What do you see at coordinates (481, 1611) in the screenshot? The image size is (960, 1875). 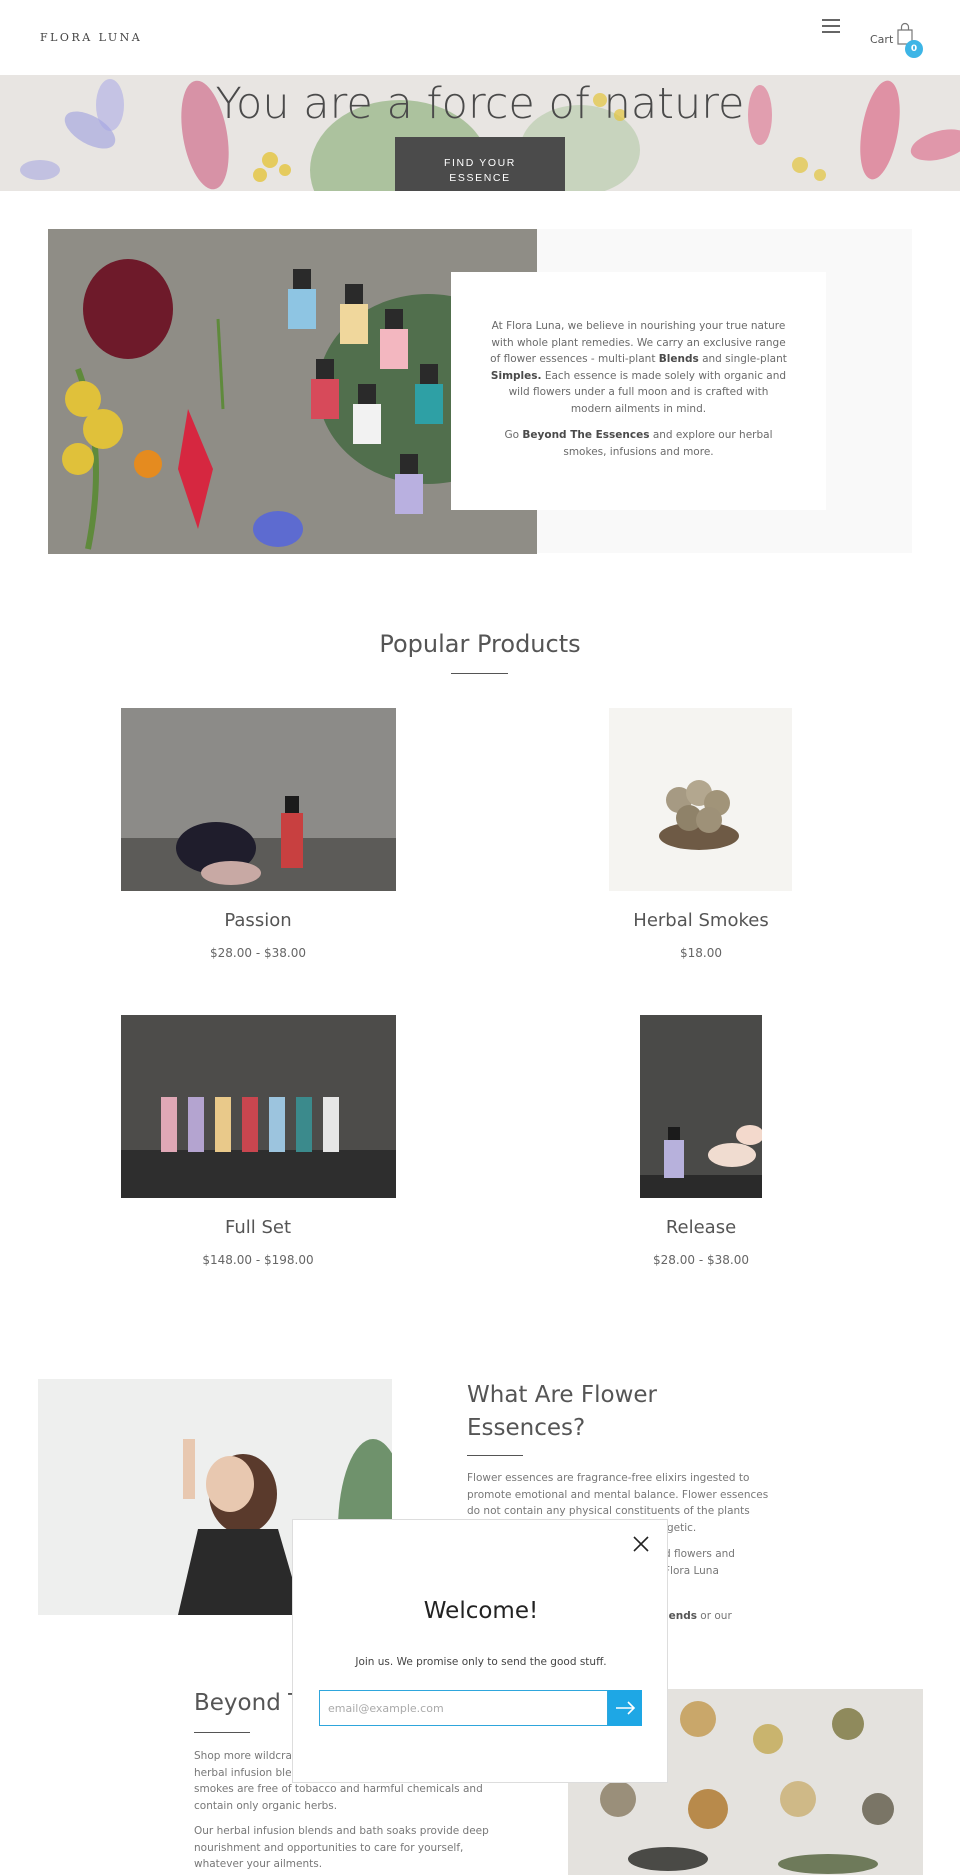 I see `modal-title: Welcome!` at bounding box center [481, 1611].